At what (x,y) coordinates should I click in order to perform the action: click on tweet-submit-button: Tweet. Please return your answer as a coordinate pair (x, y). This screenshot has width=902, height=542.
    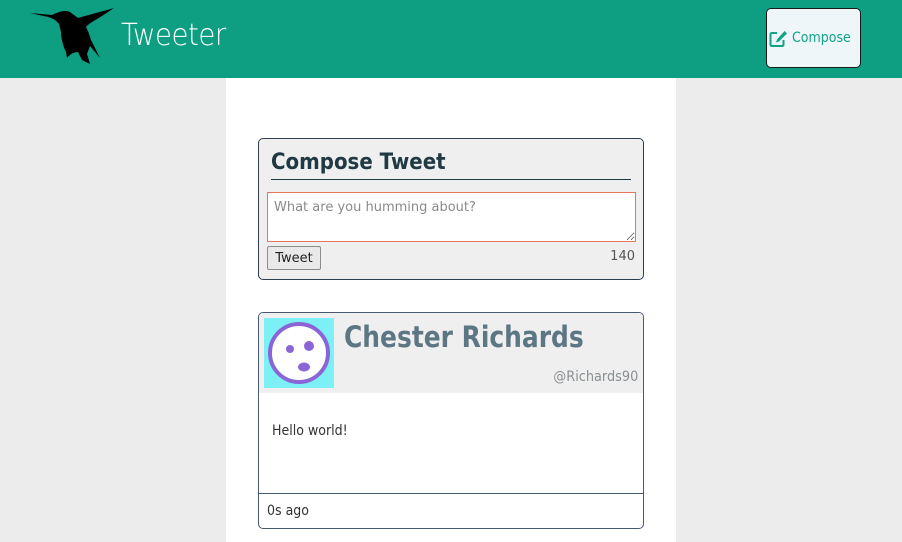
    Looking at the image, I should click on (294, 258).